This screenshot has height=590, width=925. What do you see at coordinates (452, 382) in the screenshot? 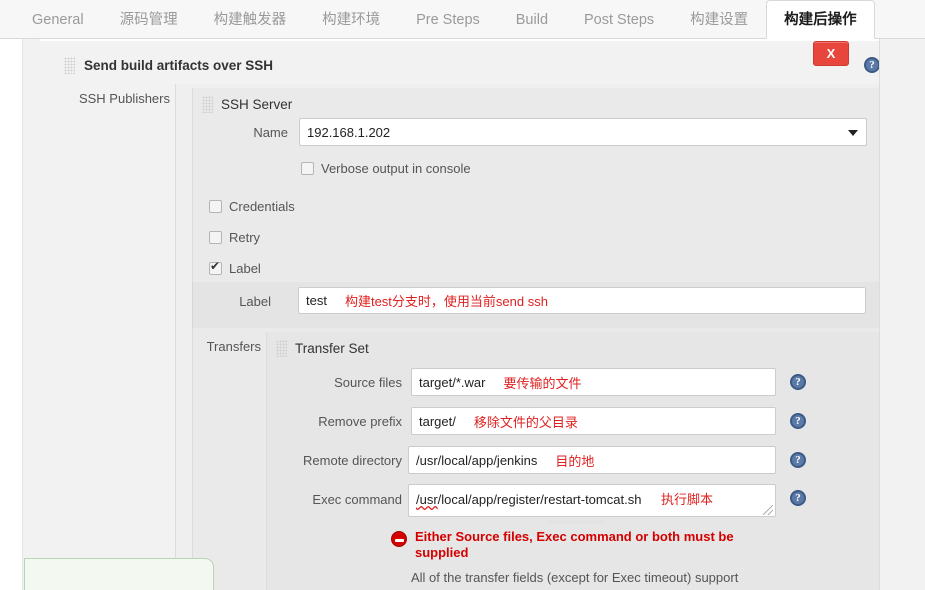
I see `source-files-value: target/*.war` at bounding box center [452, 382].